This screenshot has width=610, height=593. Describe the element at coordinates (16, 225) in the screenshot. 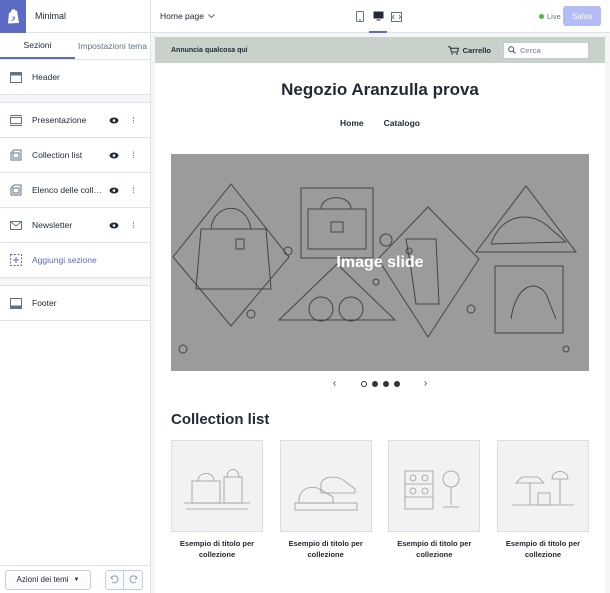

I see `mail-icon` at that location.